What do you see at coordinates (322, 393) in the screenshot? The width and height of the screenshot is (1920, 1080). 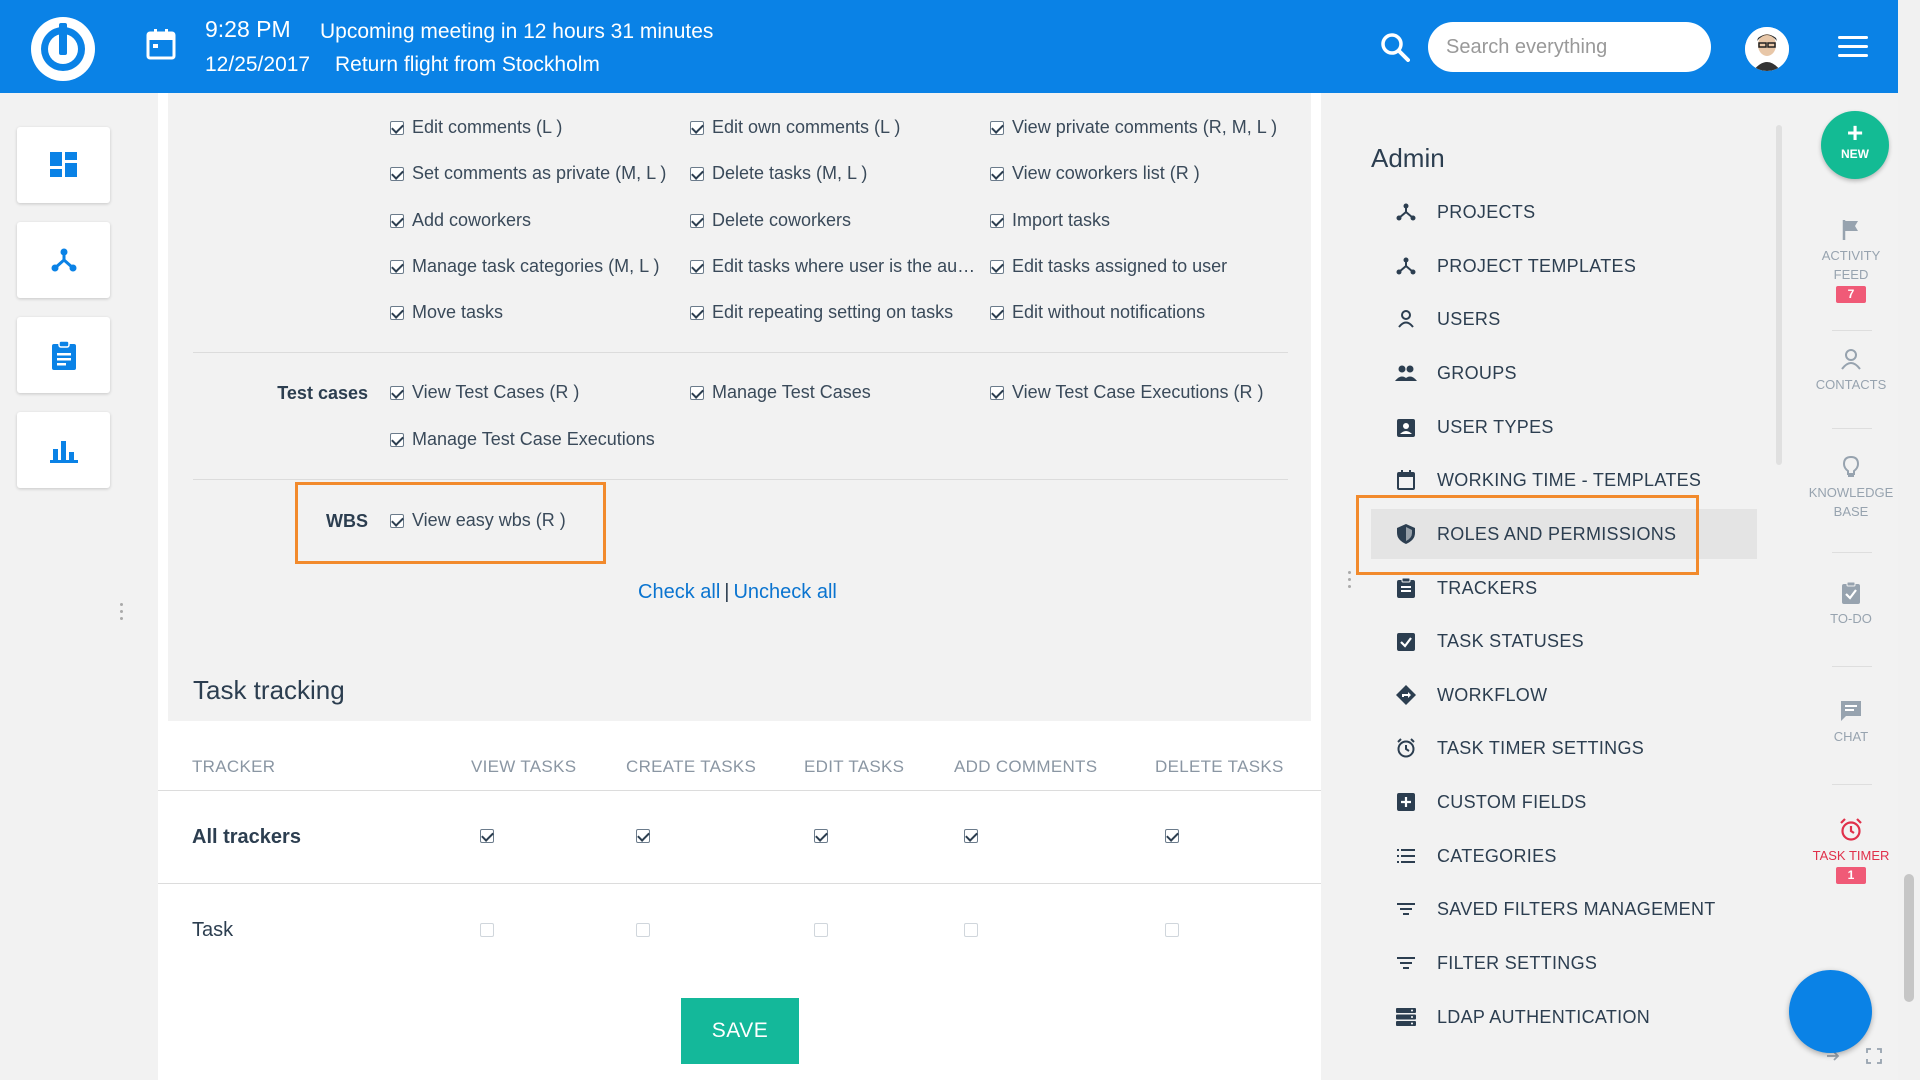 I see `group-label-test-cases: Test cases` at bounding box center [322, 393].